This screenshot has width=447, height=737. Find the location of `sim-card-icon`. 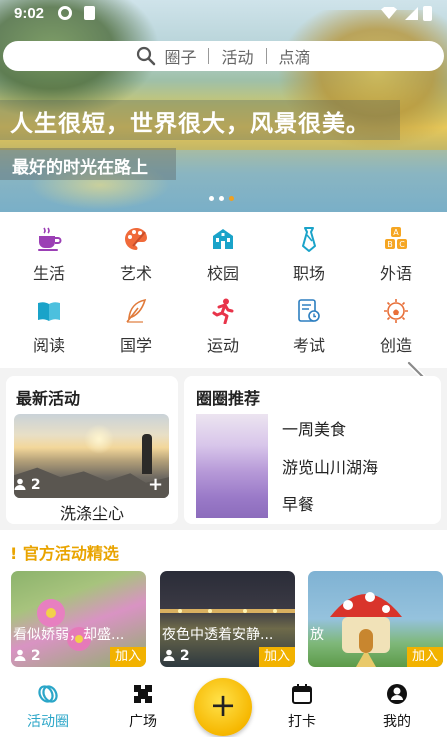

sim-card-icon is located at coordinates (89, 13).